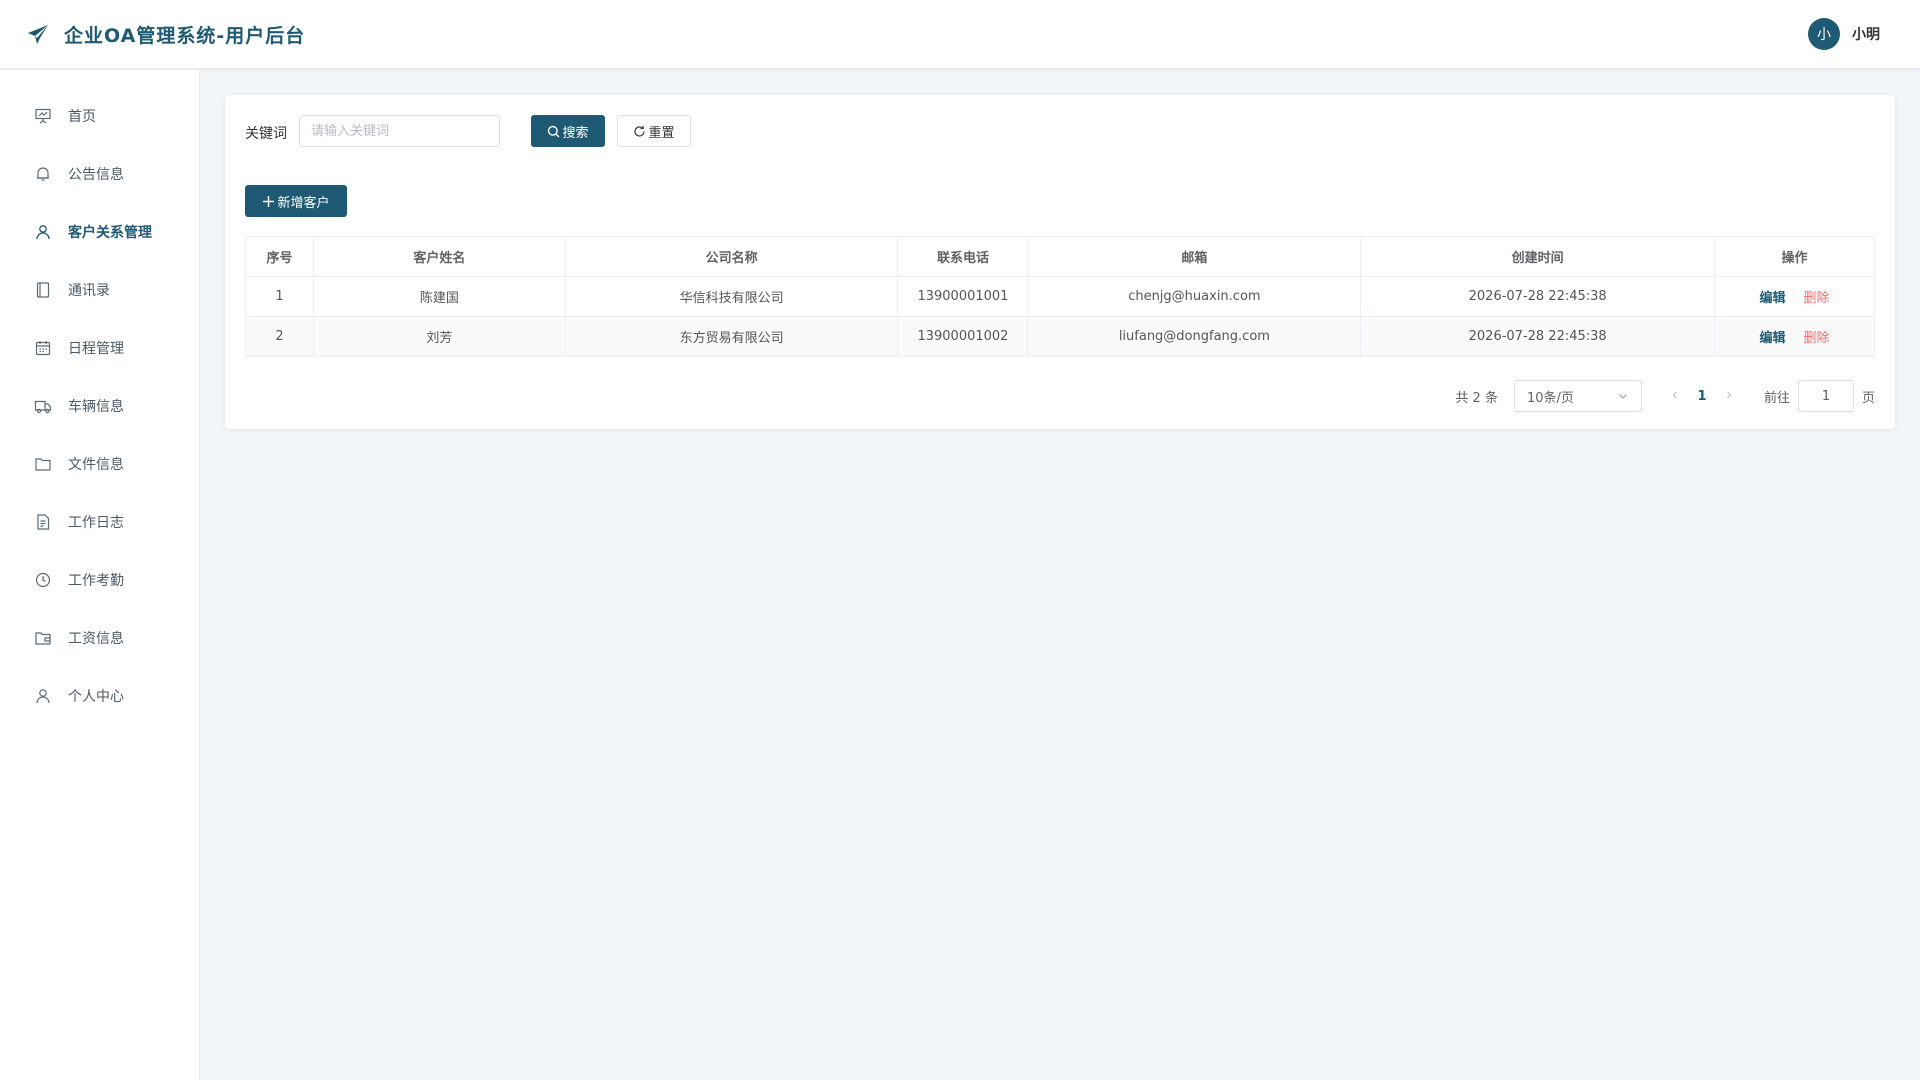  What do you see at coordinates (110, 233) in the screenshot?
I see `sidebar-item-label: 客户关系管理` at bounding box center [110, 233].